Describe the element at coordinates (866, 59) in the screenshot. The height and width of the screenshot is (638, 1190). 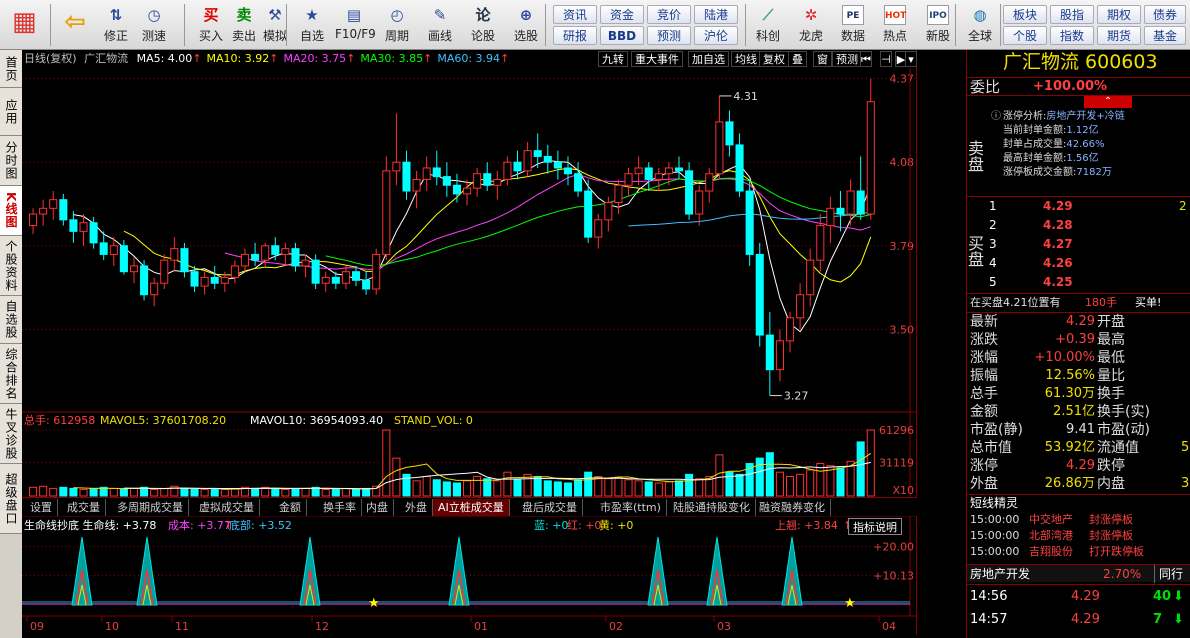
I see `chart-control-8: ⏮` at that location.